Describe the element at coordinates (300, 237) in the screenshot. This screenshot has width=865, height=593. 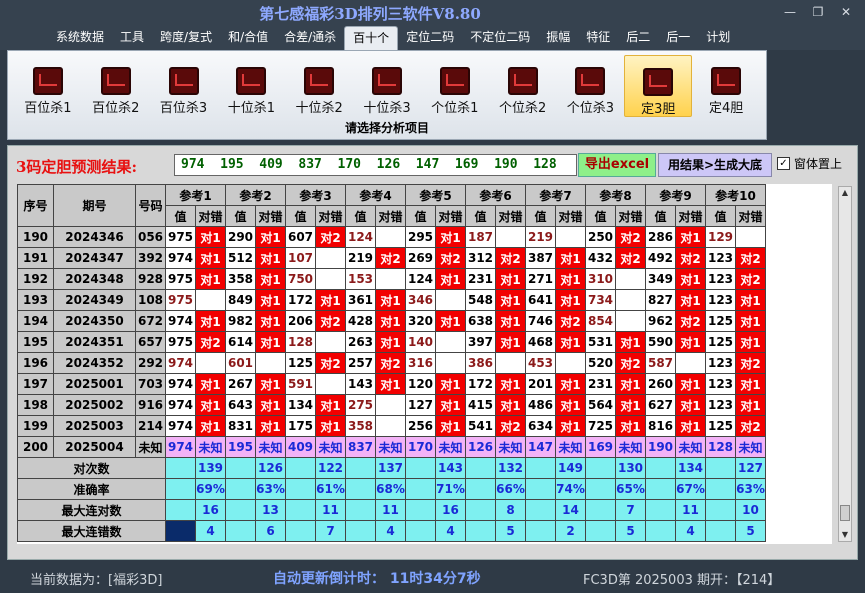
I see `value-cell: 607` at that location.